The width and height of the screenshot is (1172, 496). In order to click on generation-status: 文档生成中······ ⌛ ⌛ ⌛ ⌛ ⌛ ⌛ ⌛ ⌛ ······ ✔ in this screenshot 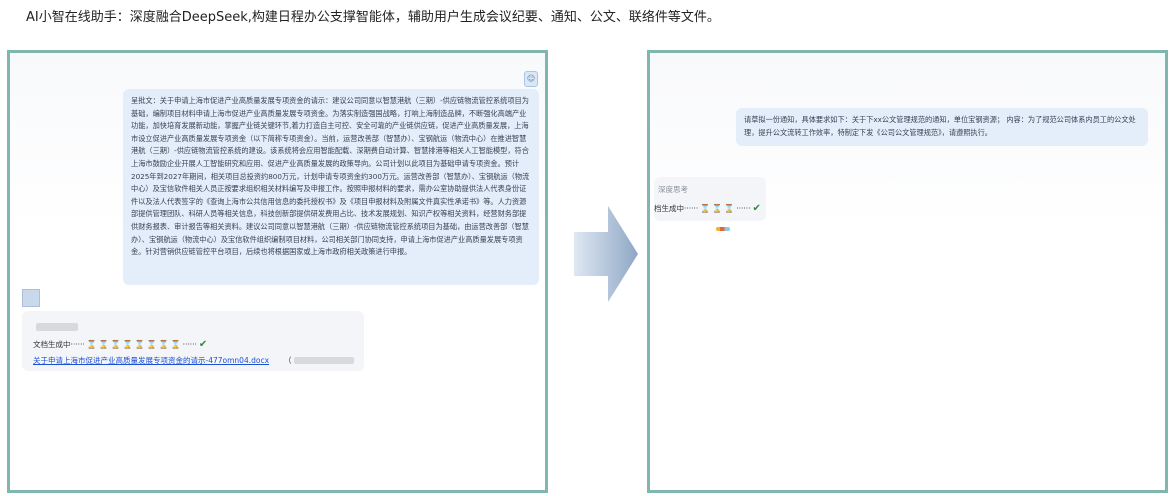, I will do `click(120, 344)`.